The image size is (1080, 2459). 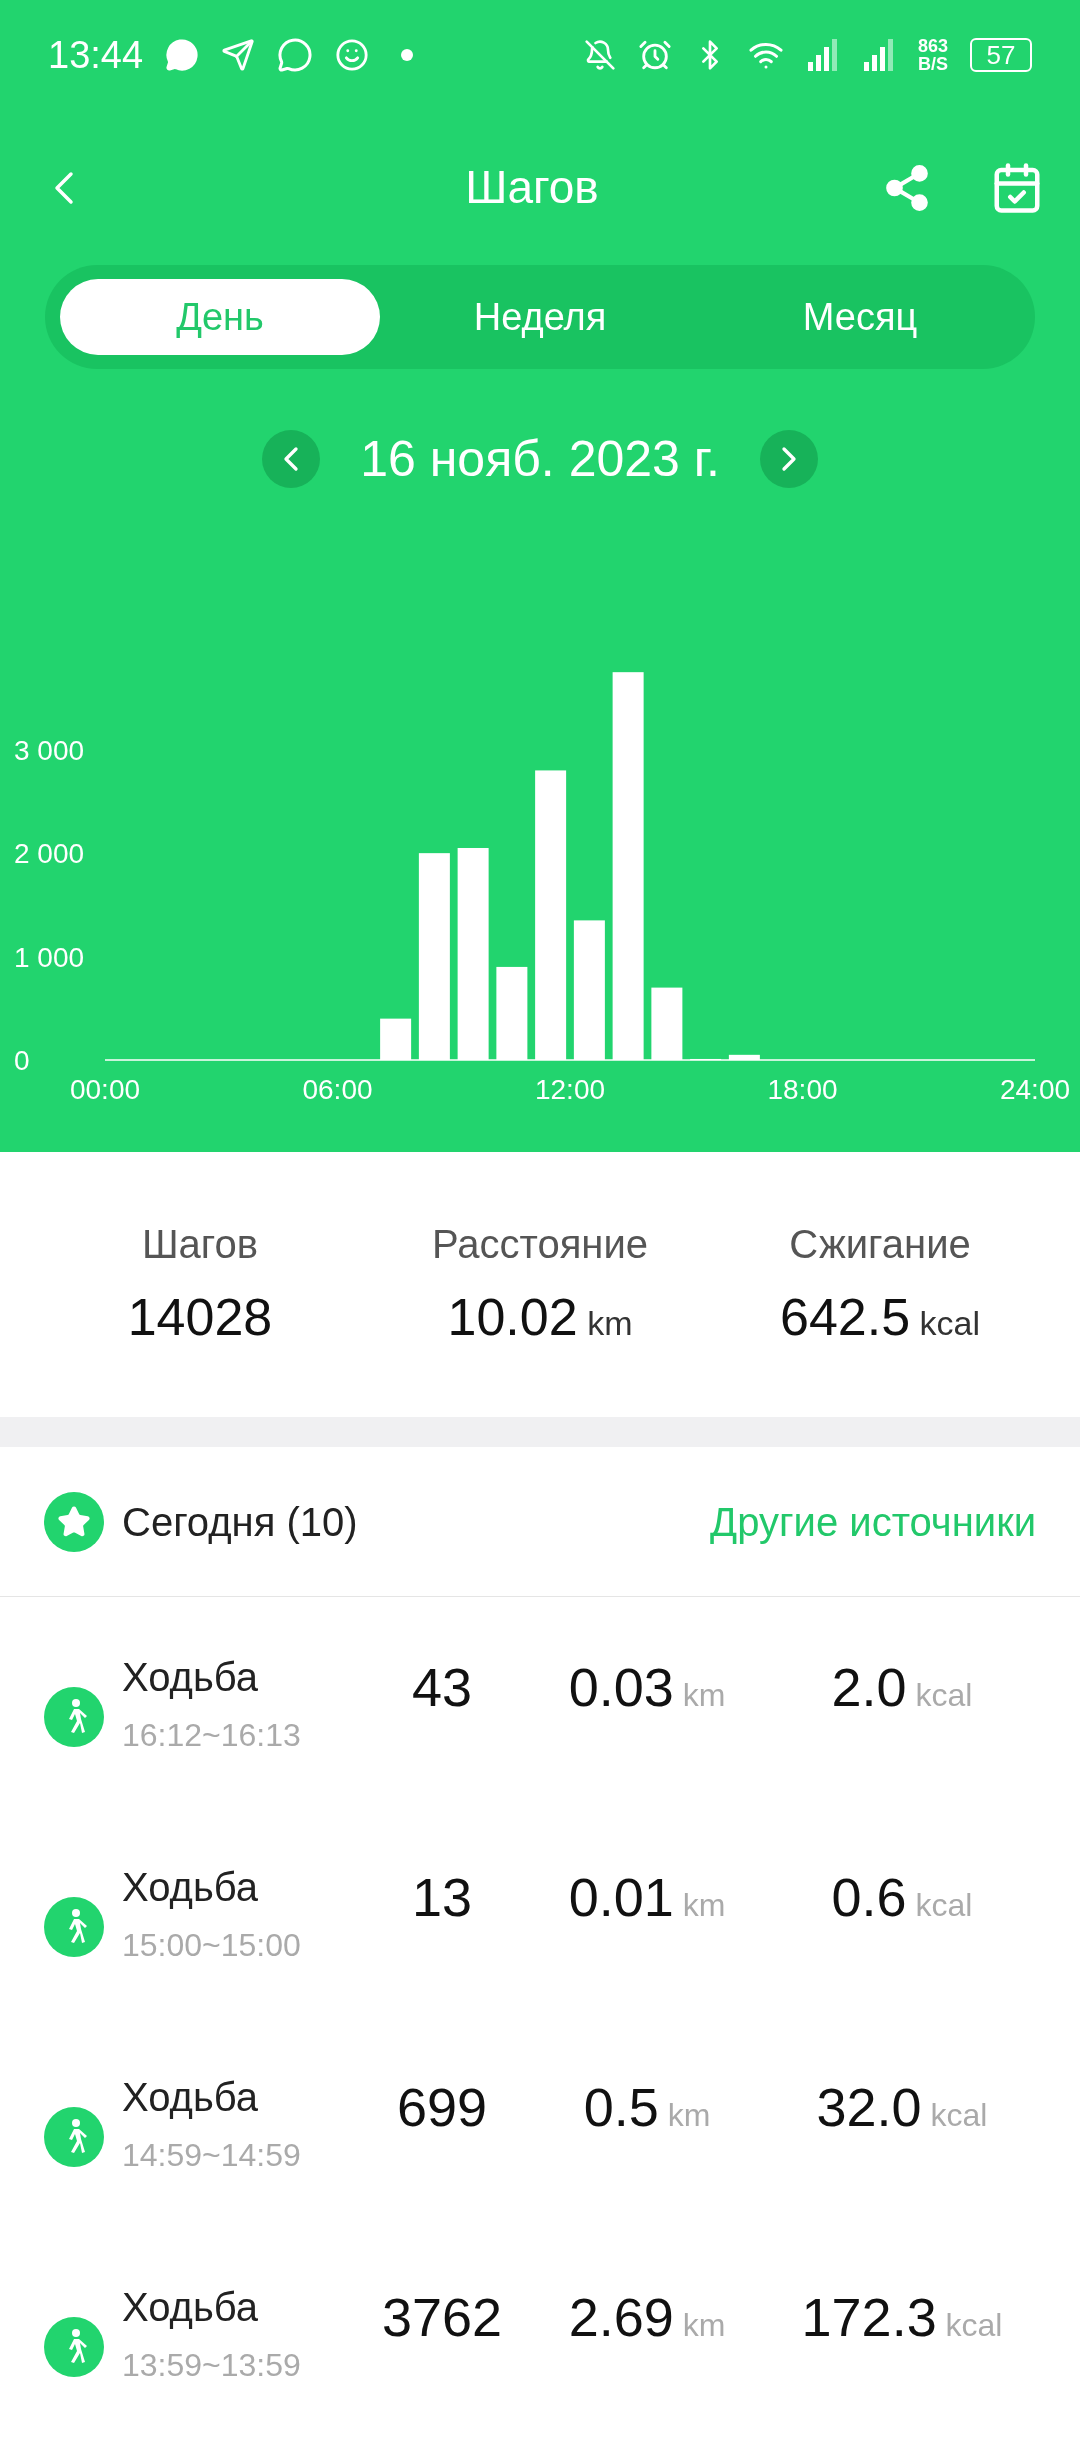 What do you see at coordinates (212, 2365) in the screenshot?
I see `activity-time: 13:59~13:59` at bounding box center [212, 2365].